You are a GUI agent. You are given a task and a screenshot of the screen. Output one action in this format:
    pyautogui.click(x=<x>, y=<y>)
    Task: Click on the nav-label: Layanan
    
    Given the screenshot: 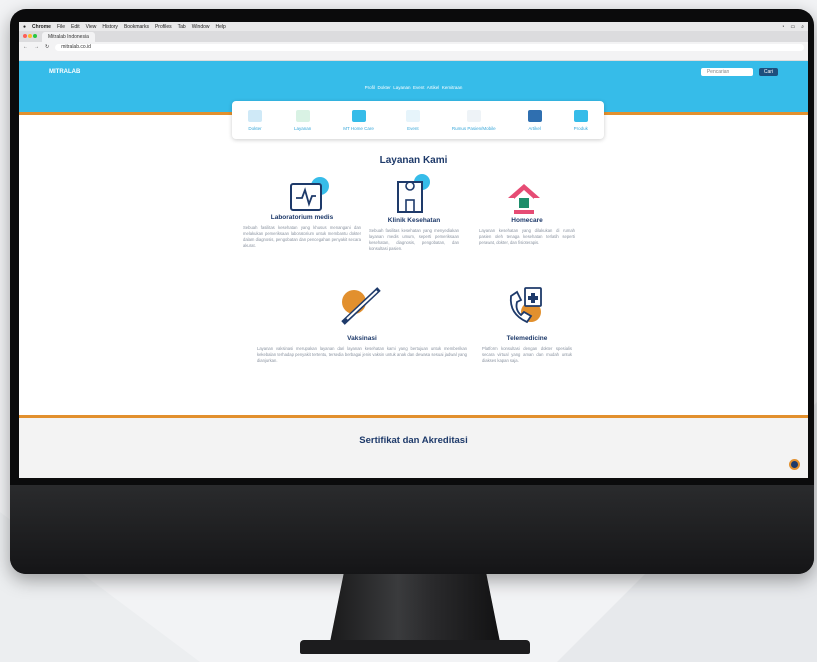 What is the action you would take?
    pyautogui.click(x=302, y=128)
    